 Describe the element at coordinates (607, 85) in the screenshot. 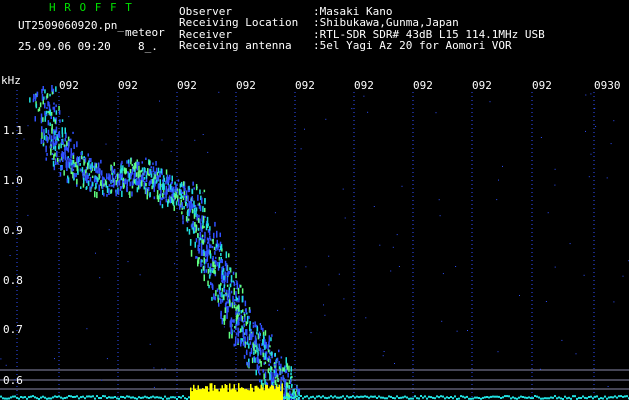

I see `x-tick-label: 0930` at that location.